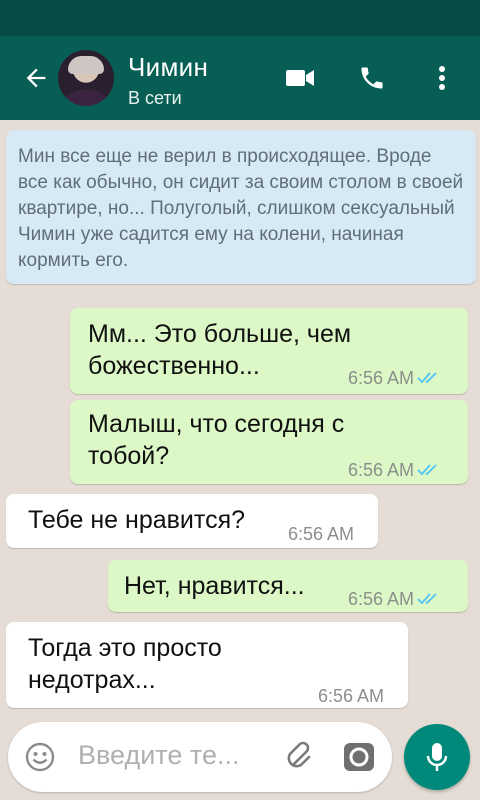  I want to click on mic-icon, so click(437, 757).